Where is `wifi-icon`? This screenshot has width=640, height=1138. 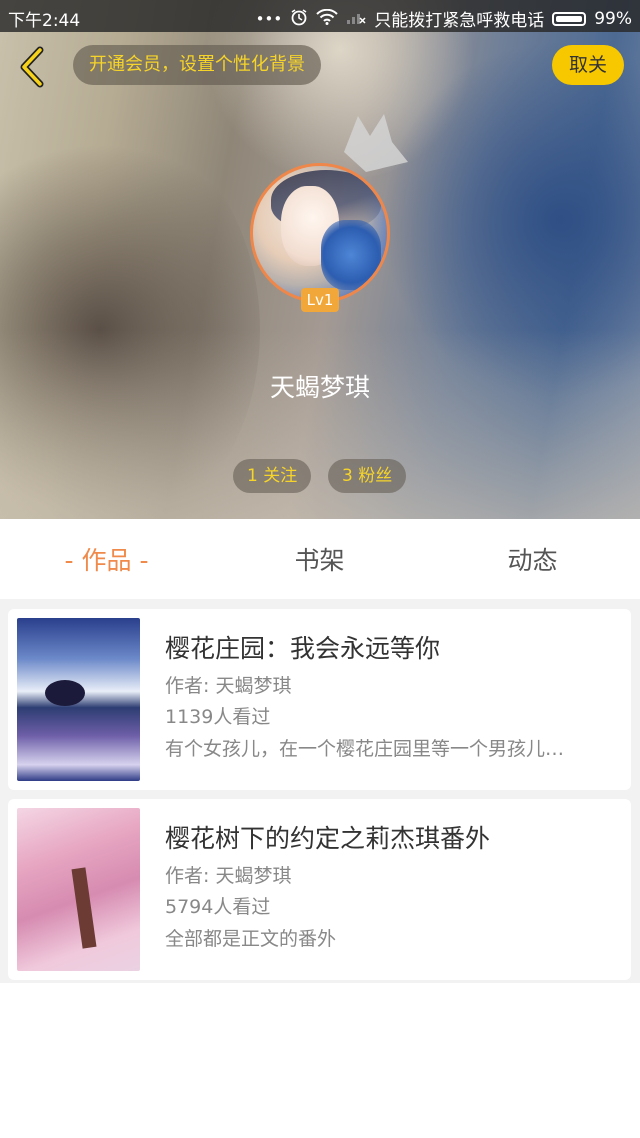 wifi-icon is located at coordinates (327, 18).